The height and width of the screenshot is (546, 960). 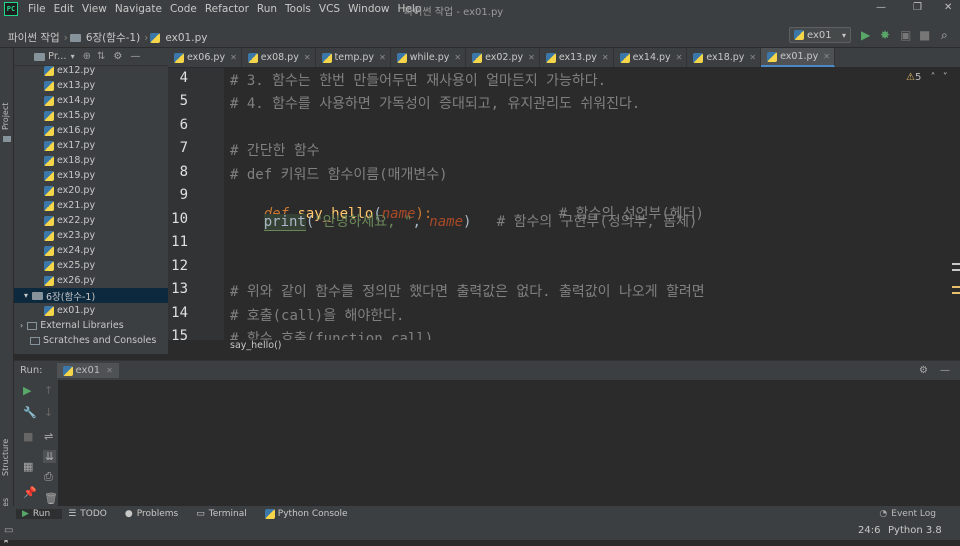 What do you see at coordinates (91, 145) in the screenshot?
I see `tree-file: ex17.py` at bounding box center [91, 145].